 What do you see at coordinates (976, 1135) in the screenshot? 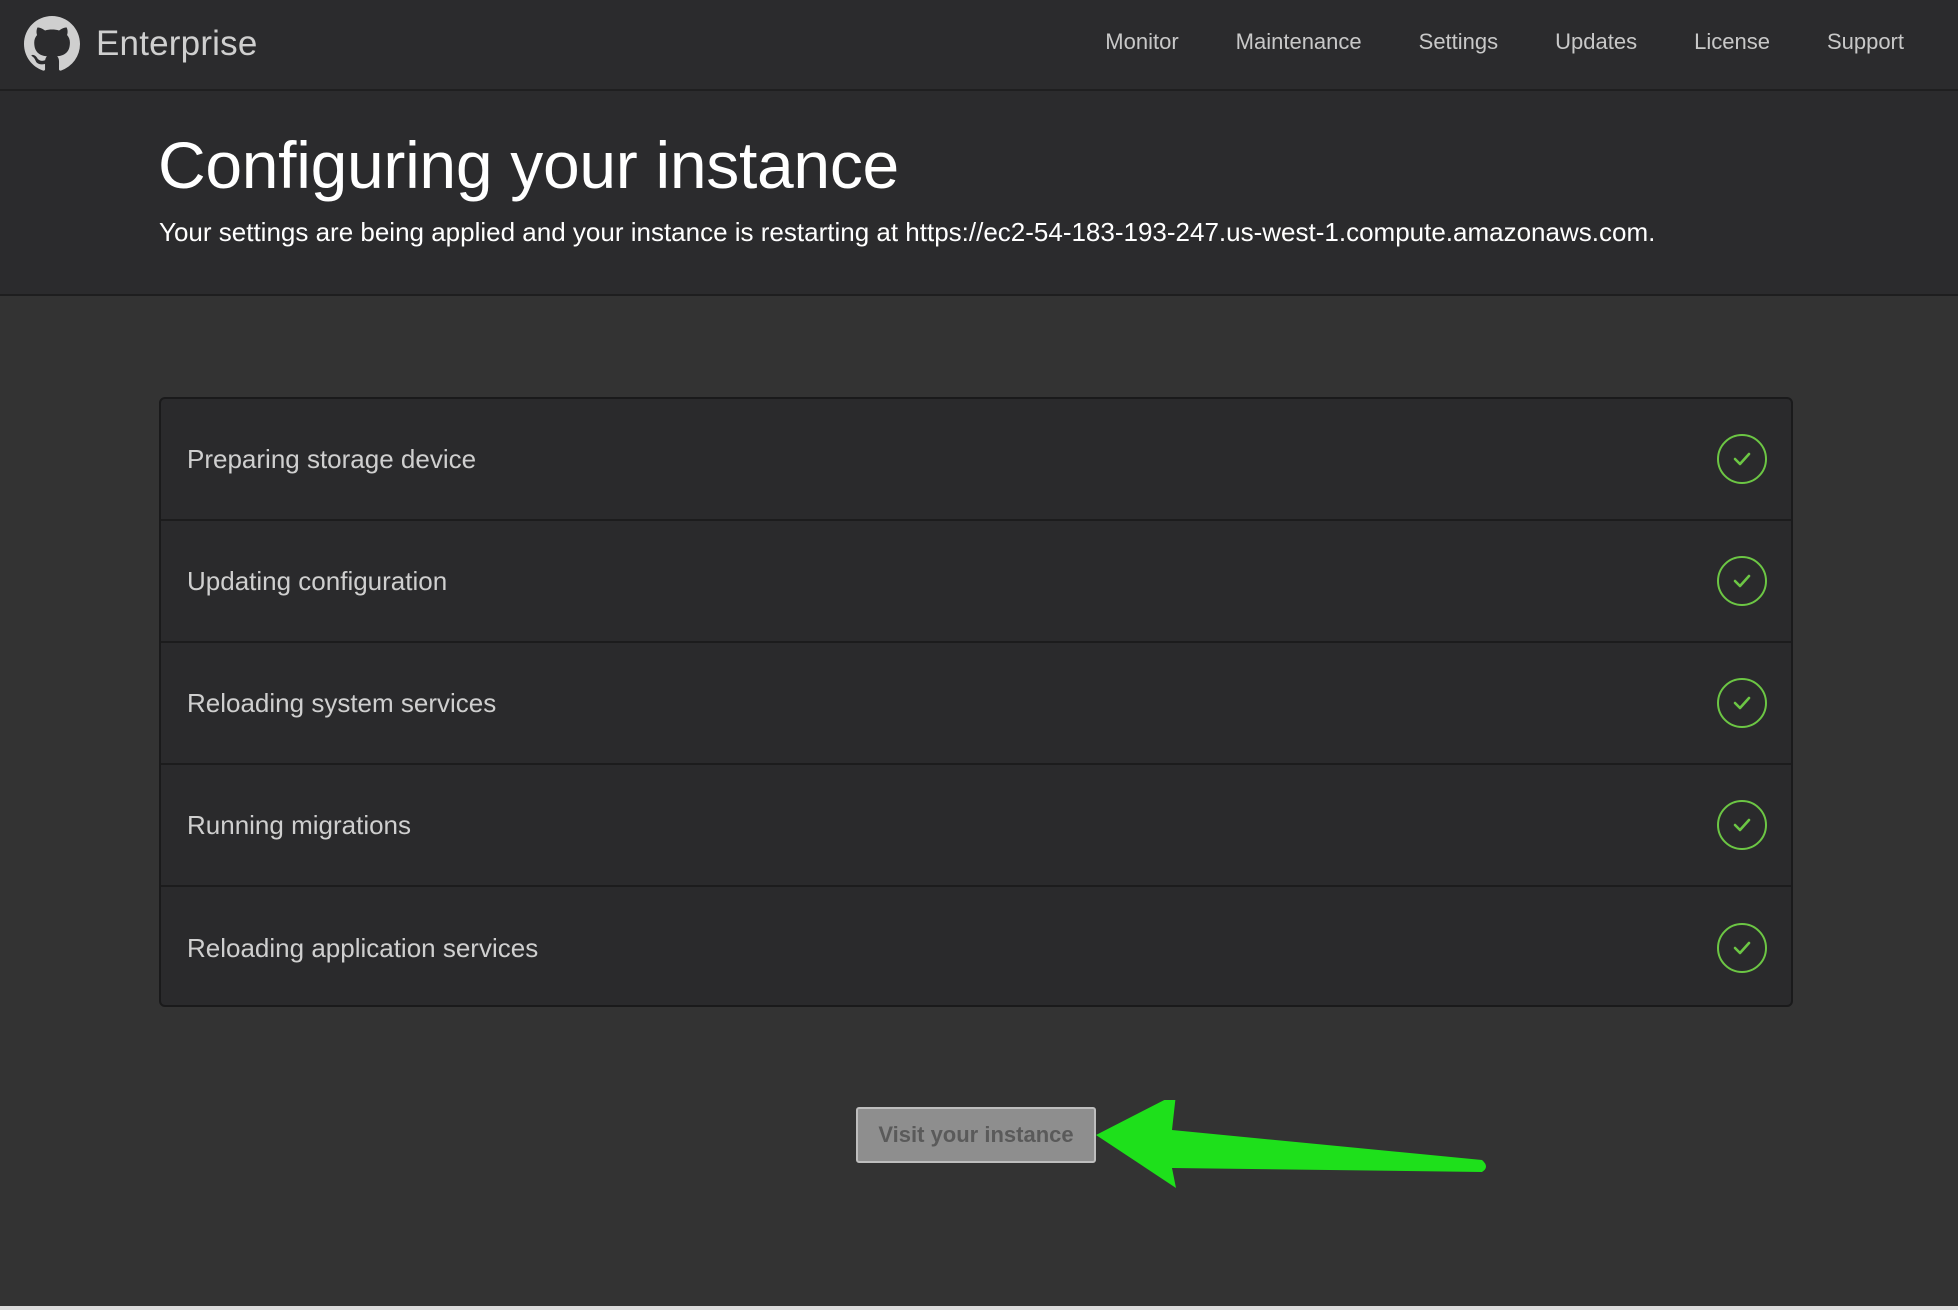
I see `visit-instance-button: Visit your instance` at bounding box center [976, 1135].